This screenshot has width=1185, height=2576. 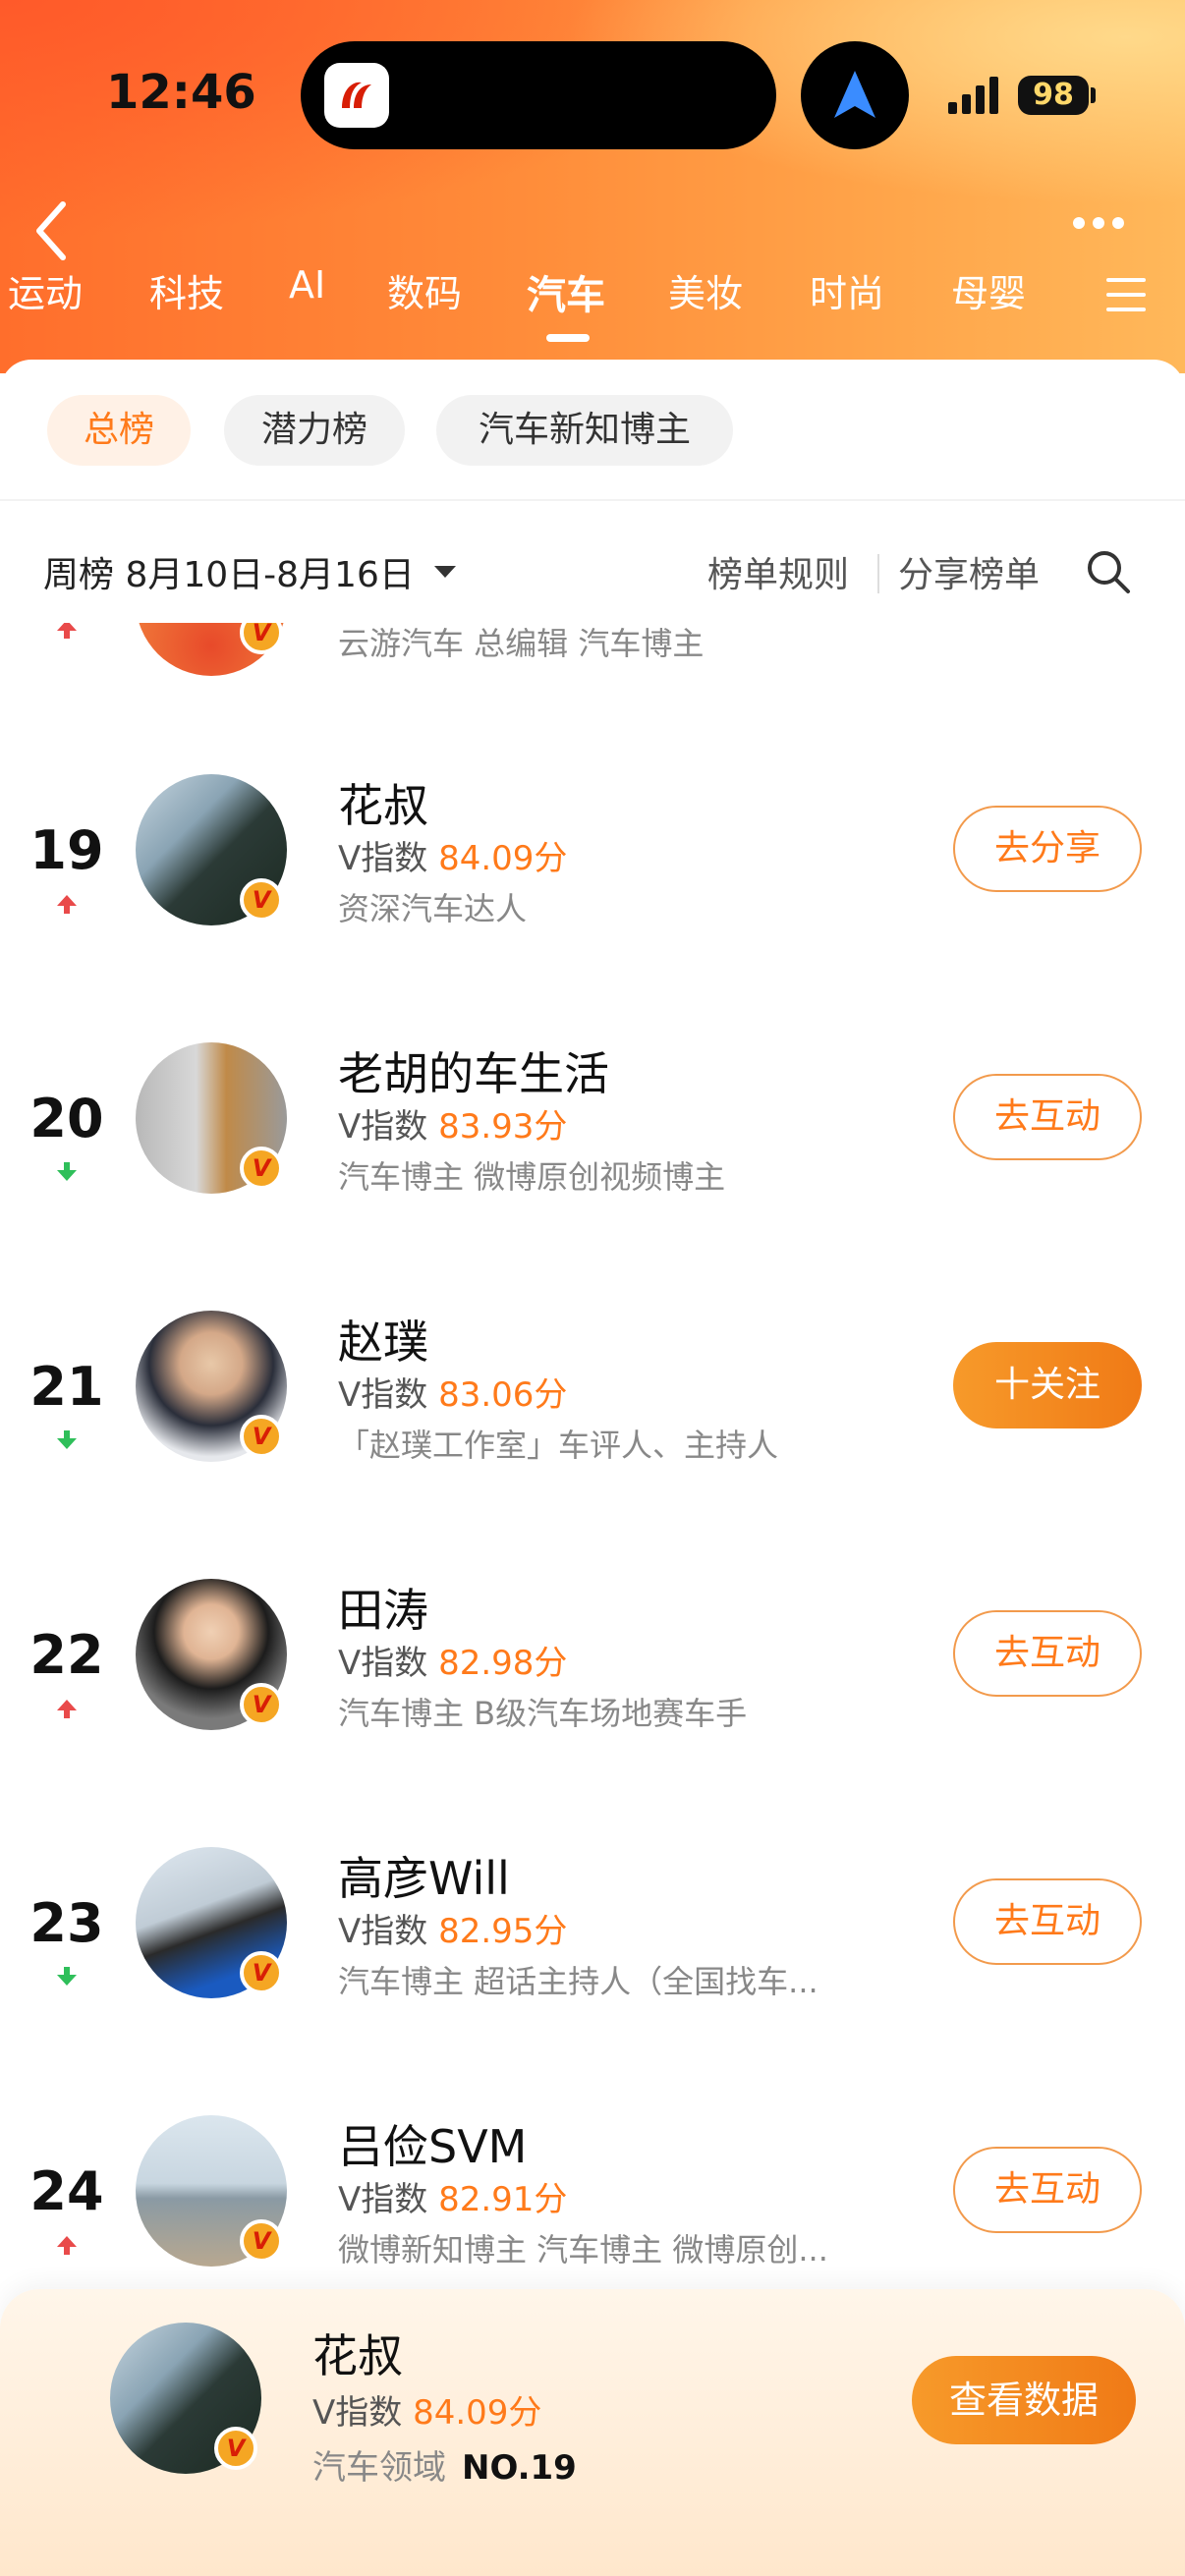 I want to click on score-value: 83.06分, so click(x=503, y=1395).